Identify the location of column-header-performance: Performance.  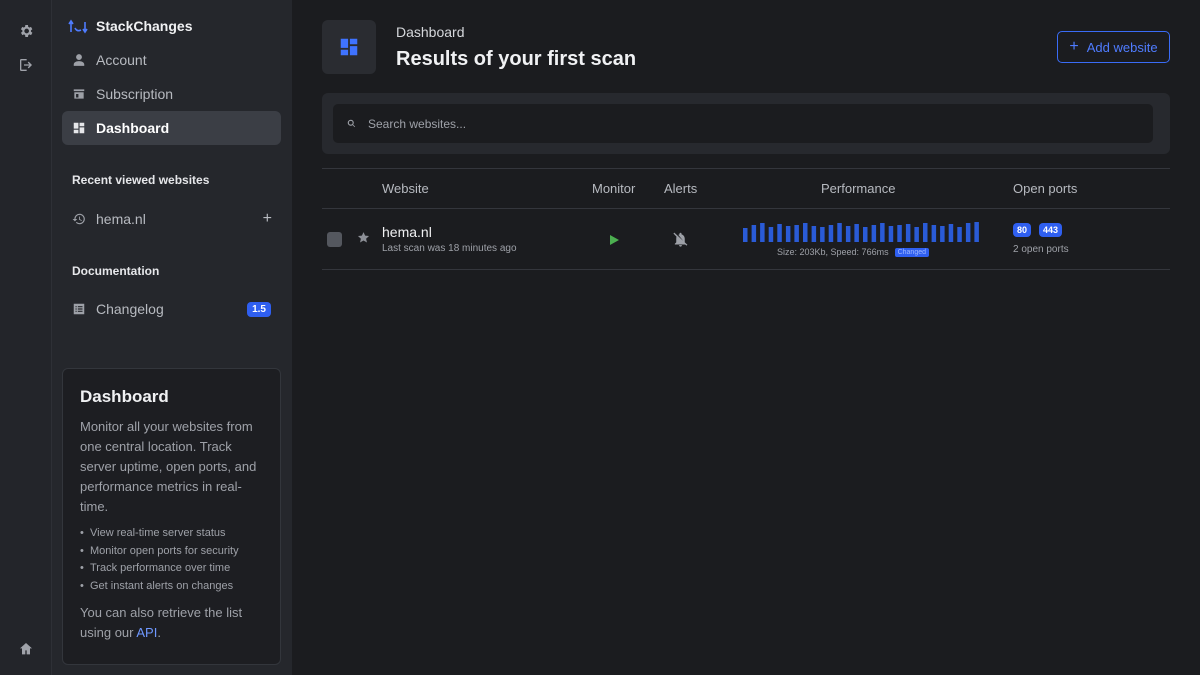
(858, 188).